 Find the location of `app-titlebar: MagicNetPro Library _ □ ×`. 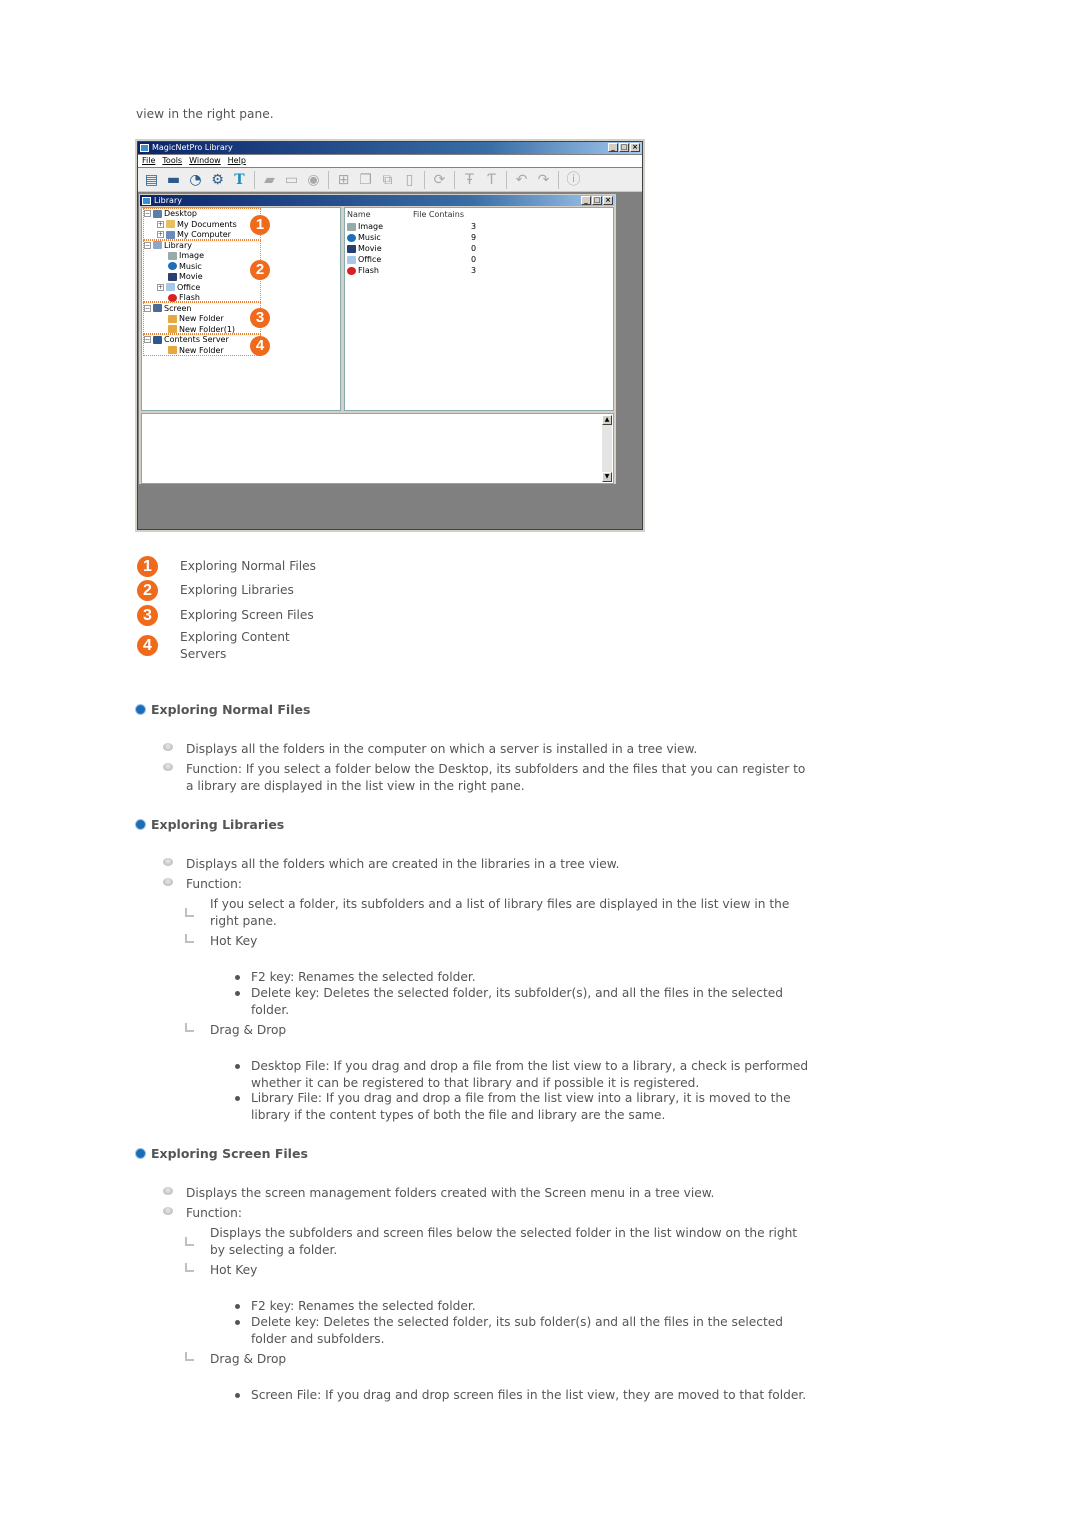

app-titlebar: MagicNetPro Library _ □ × is located at coordinates (390, 148).